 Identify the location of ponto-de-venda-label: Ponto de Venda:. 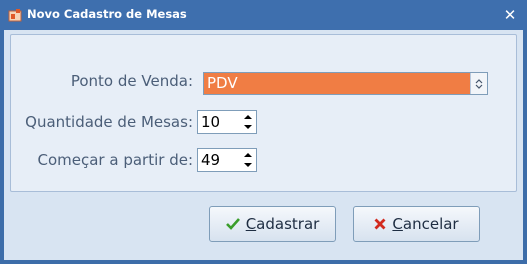
(131, 81).